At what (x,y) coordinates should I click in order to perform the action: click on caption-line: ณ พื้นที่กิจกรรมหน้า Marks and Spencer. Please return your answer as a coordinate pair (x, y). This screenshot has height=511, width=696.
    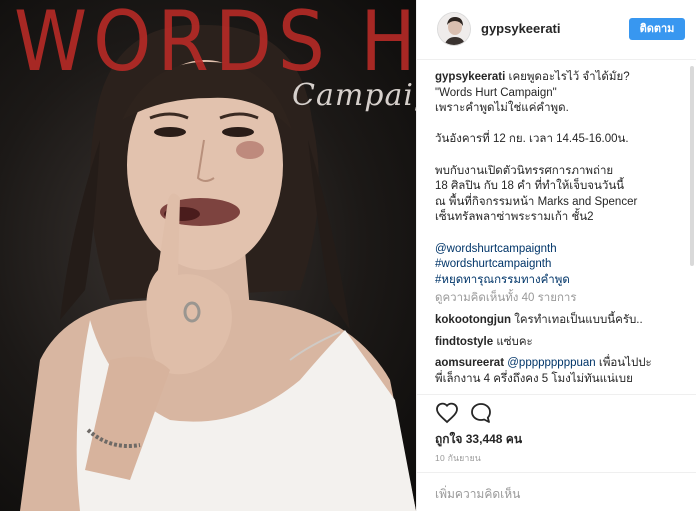
    Looking at the image, I should click on (536, 201).